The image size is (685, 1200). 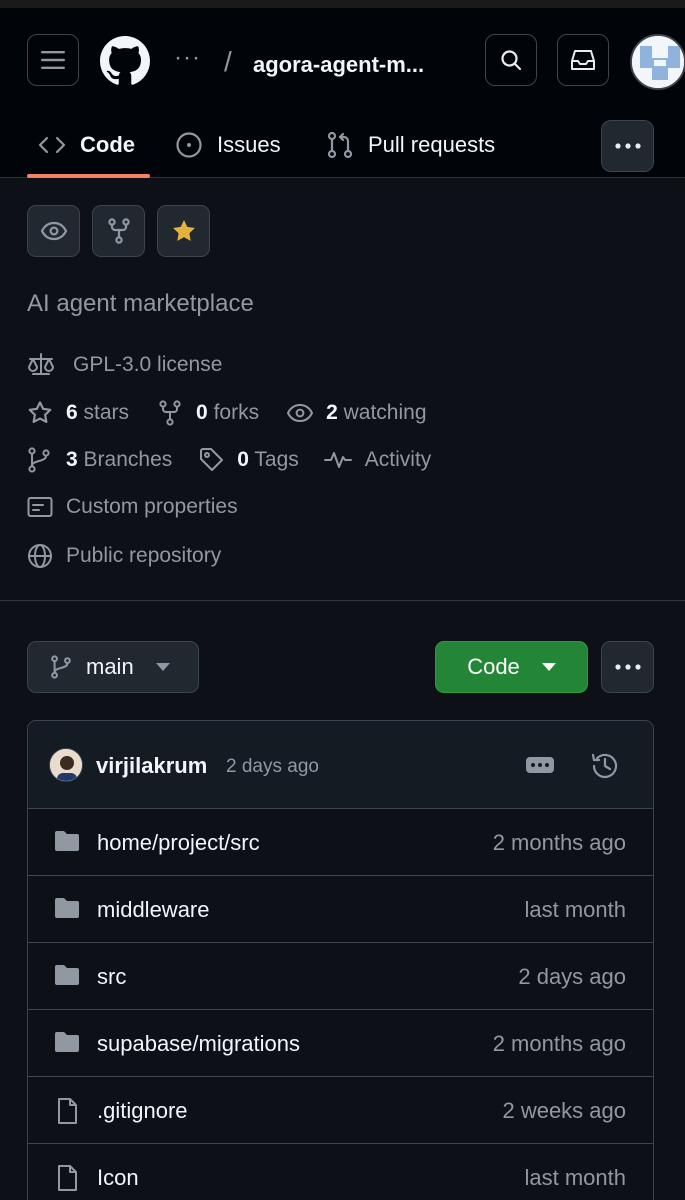 I want to click on file-name: middleware, so click(x=153, y=910).